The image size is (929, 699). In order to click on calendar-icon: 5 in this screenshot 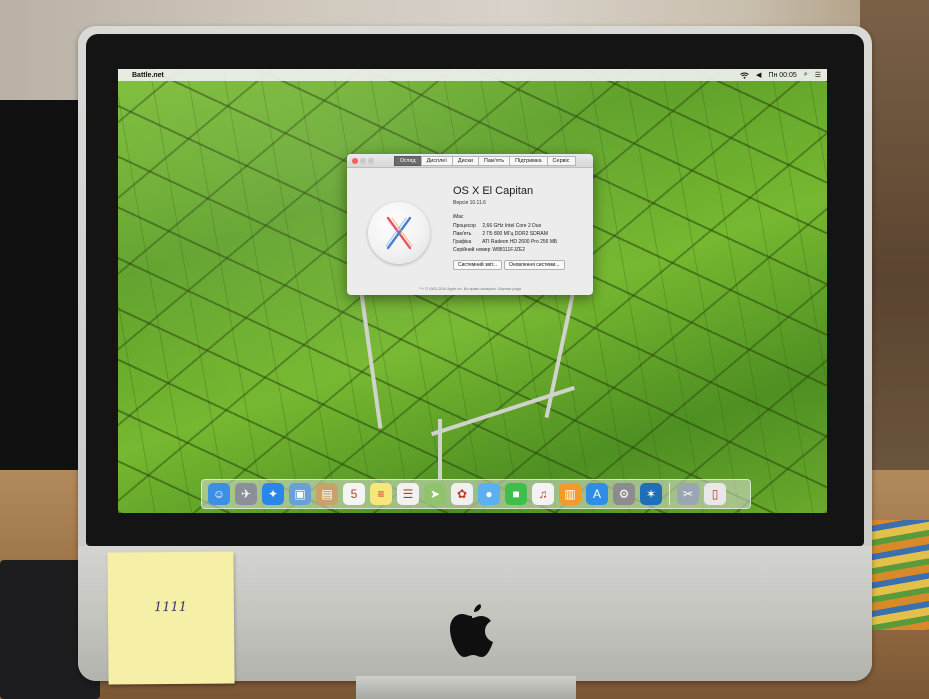, I will do `click(354, 494)`.